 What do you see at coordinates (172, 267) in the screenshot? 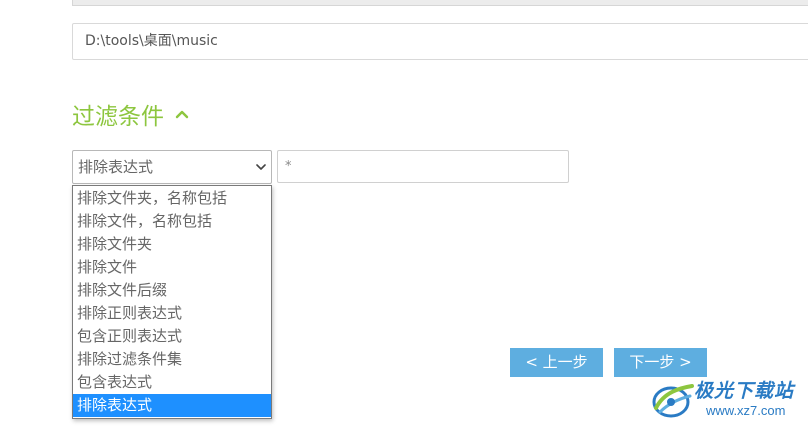
I see `dropdown-option: 排除文件` at bounding box center [172, 267].